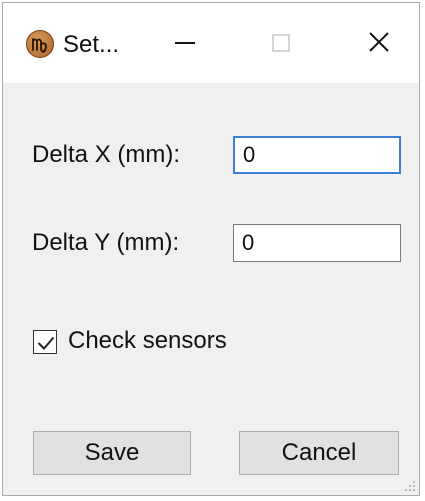 The height and width of the screenshot is (501, 425). What do you see at coordinates (317, 155) in the screenshot?
I see `delta-x-input` at bounding box center [317, 155].